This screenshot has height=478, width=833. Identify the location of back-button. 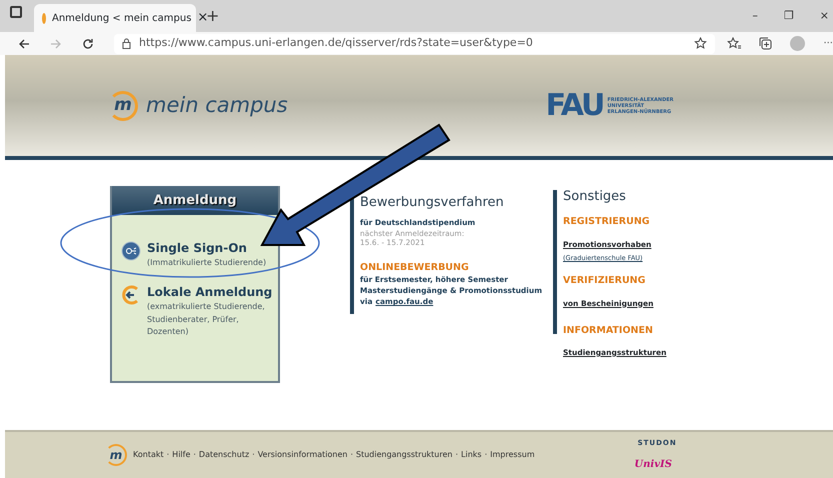
(24, 44).